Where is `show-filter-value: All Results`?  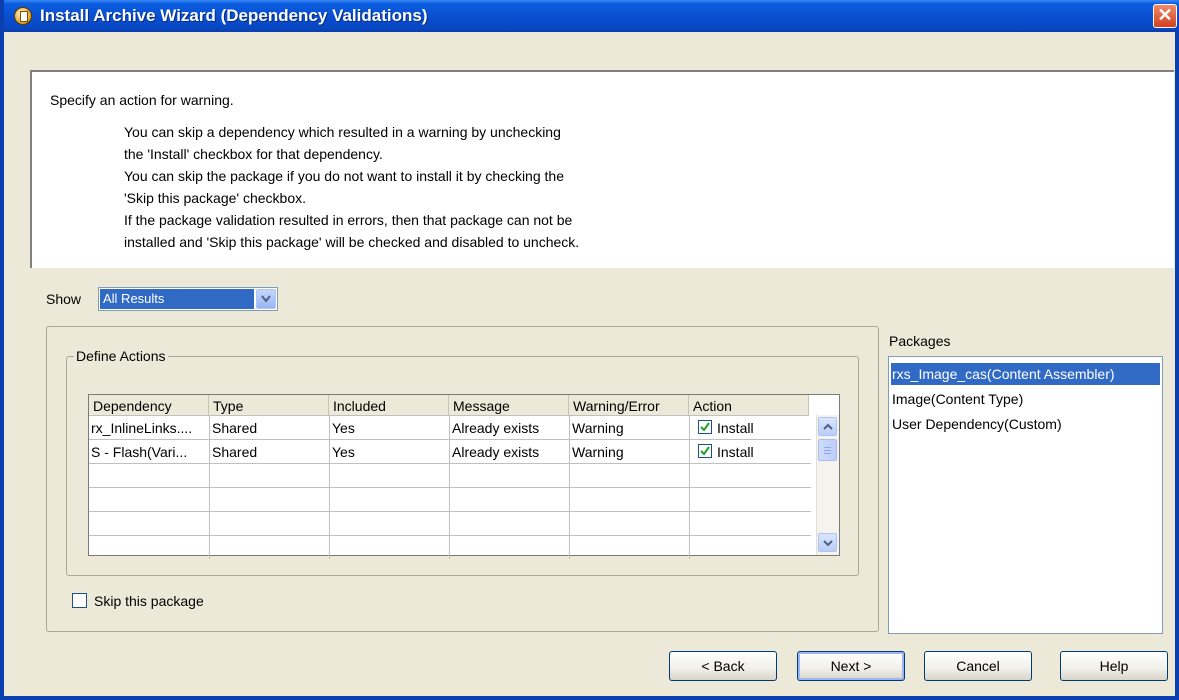 show-filter-value: All Results is located at coordinates (177, 299).